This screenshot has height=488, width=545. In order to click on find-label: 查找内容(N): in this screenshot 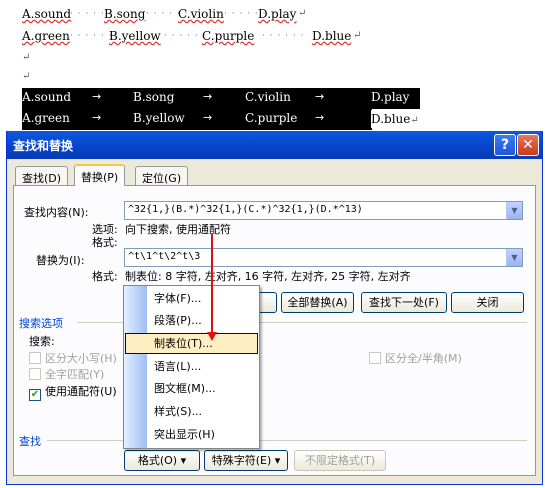, I will do `click(56, 212)`.